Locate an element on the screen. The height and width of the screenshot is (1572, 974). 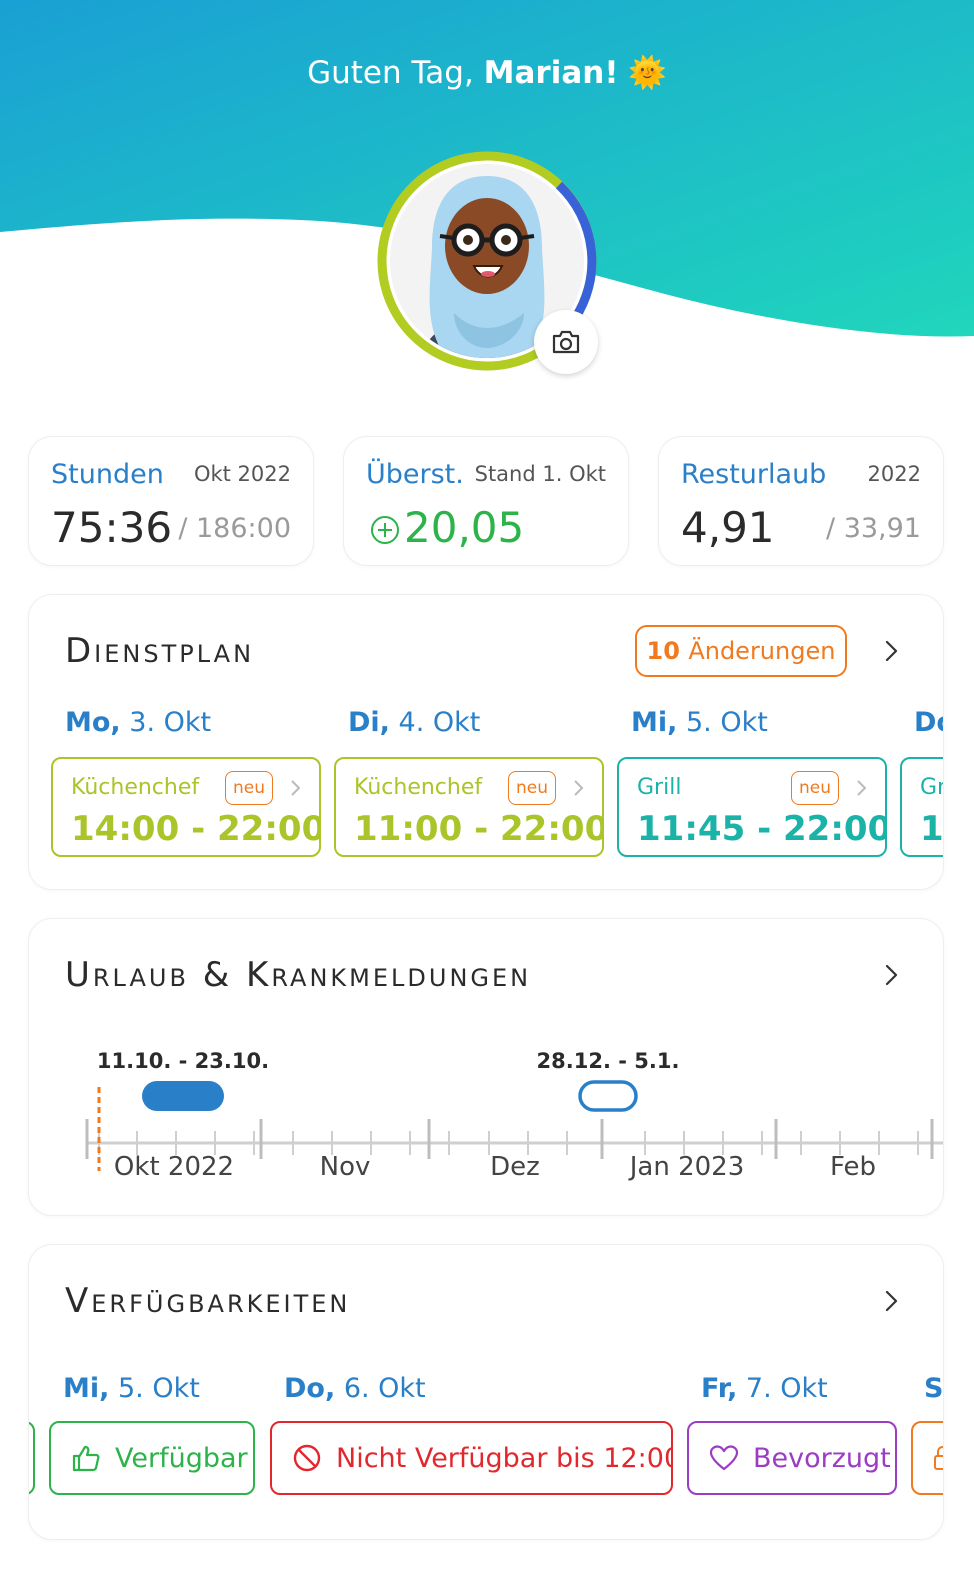
stat-period: 2022 is located at coordinates (894, 474).